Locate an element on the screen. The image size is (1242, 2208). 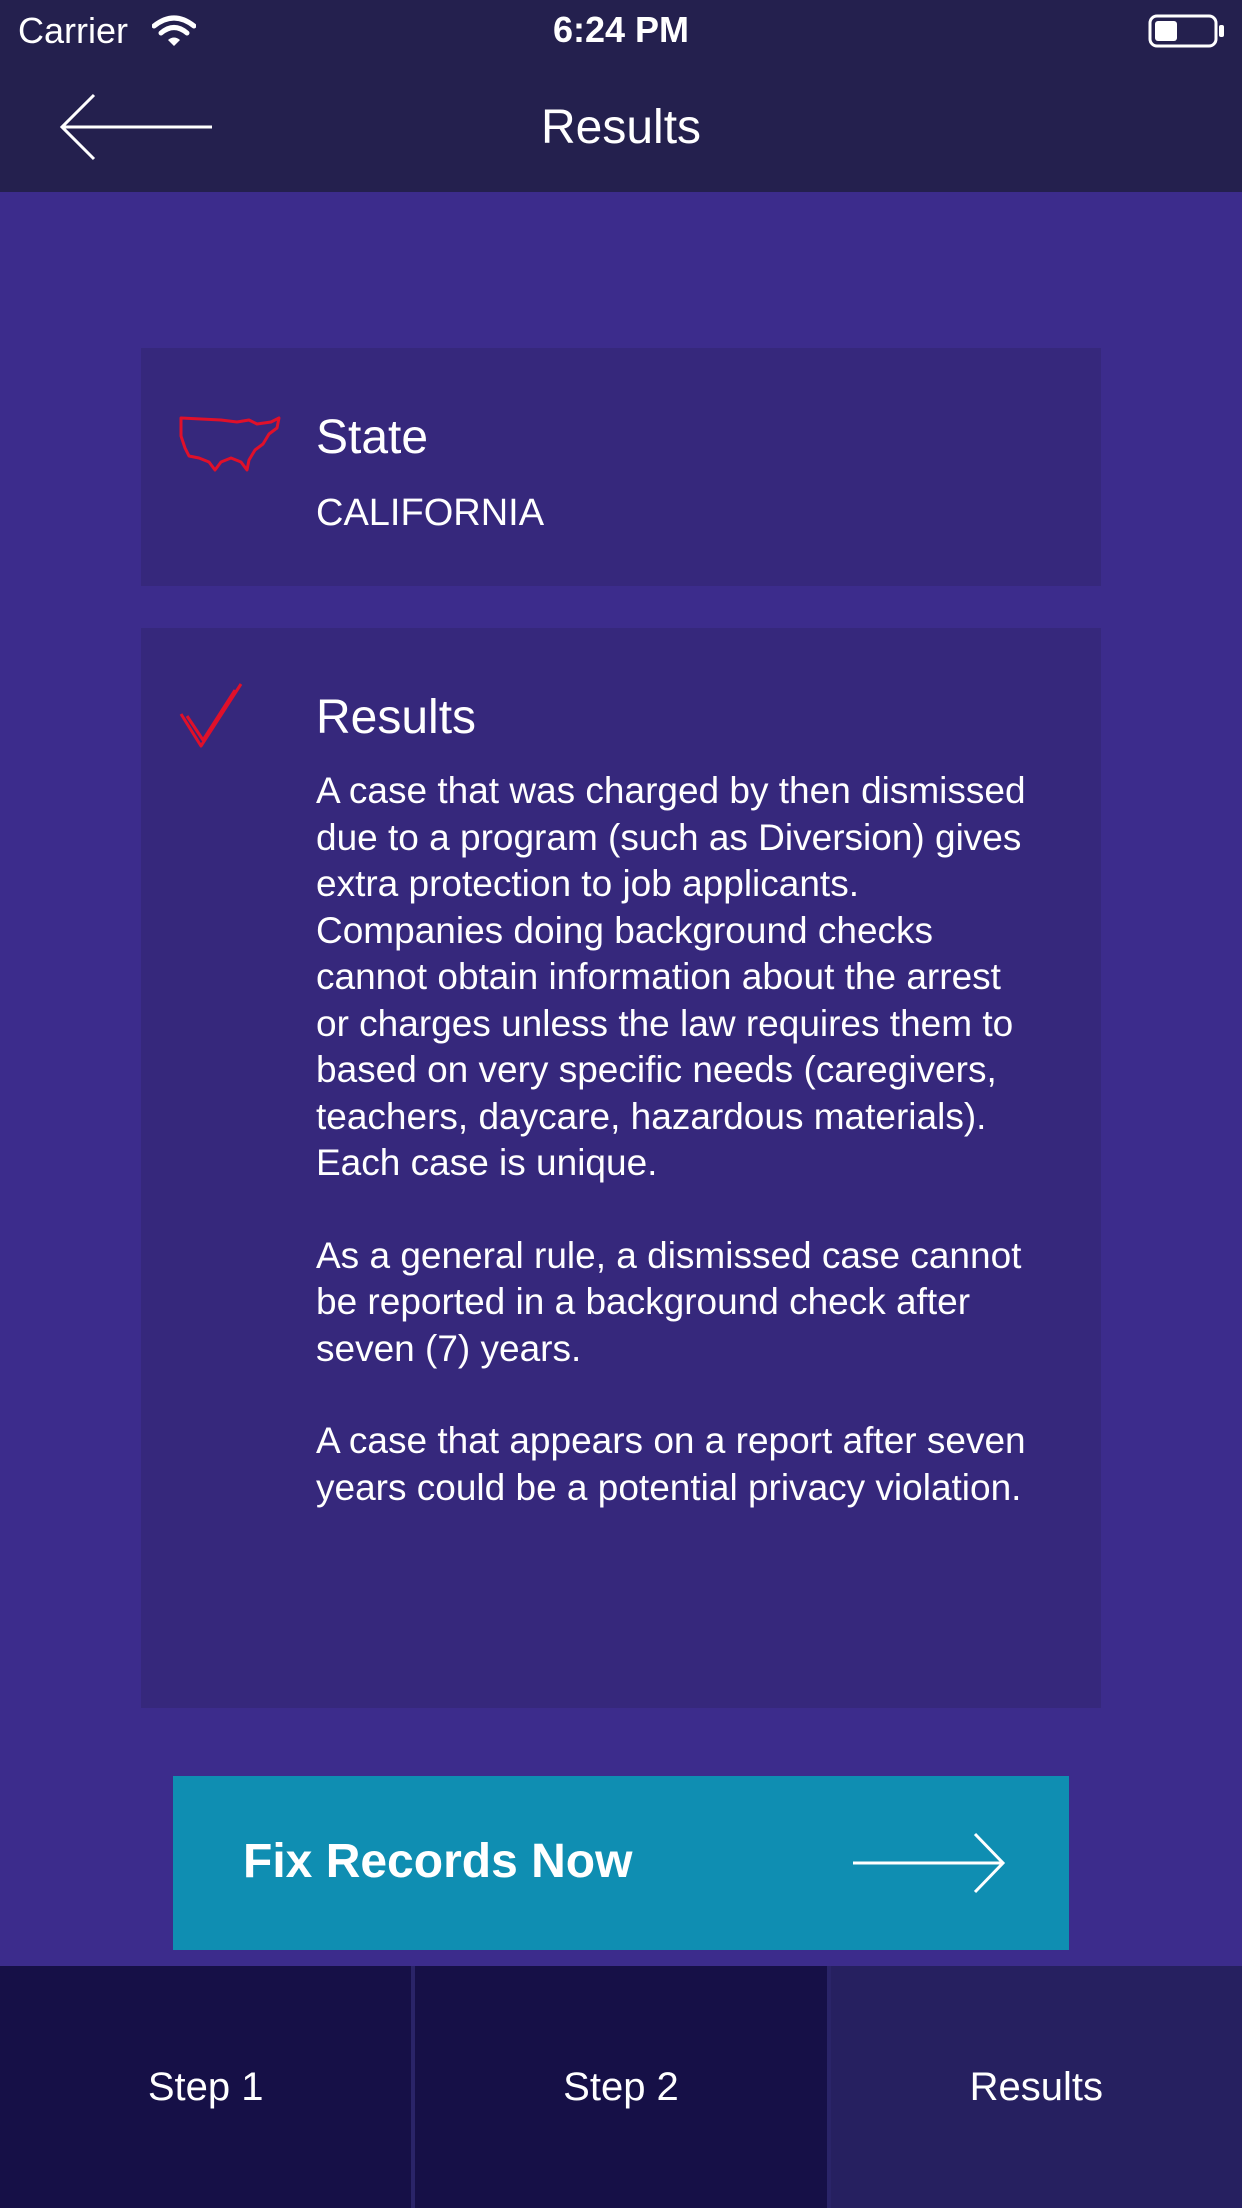
status-time: 6:24 PM is located at coordinates (621, 29).